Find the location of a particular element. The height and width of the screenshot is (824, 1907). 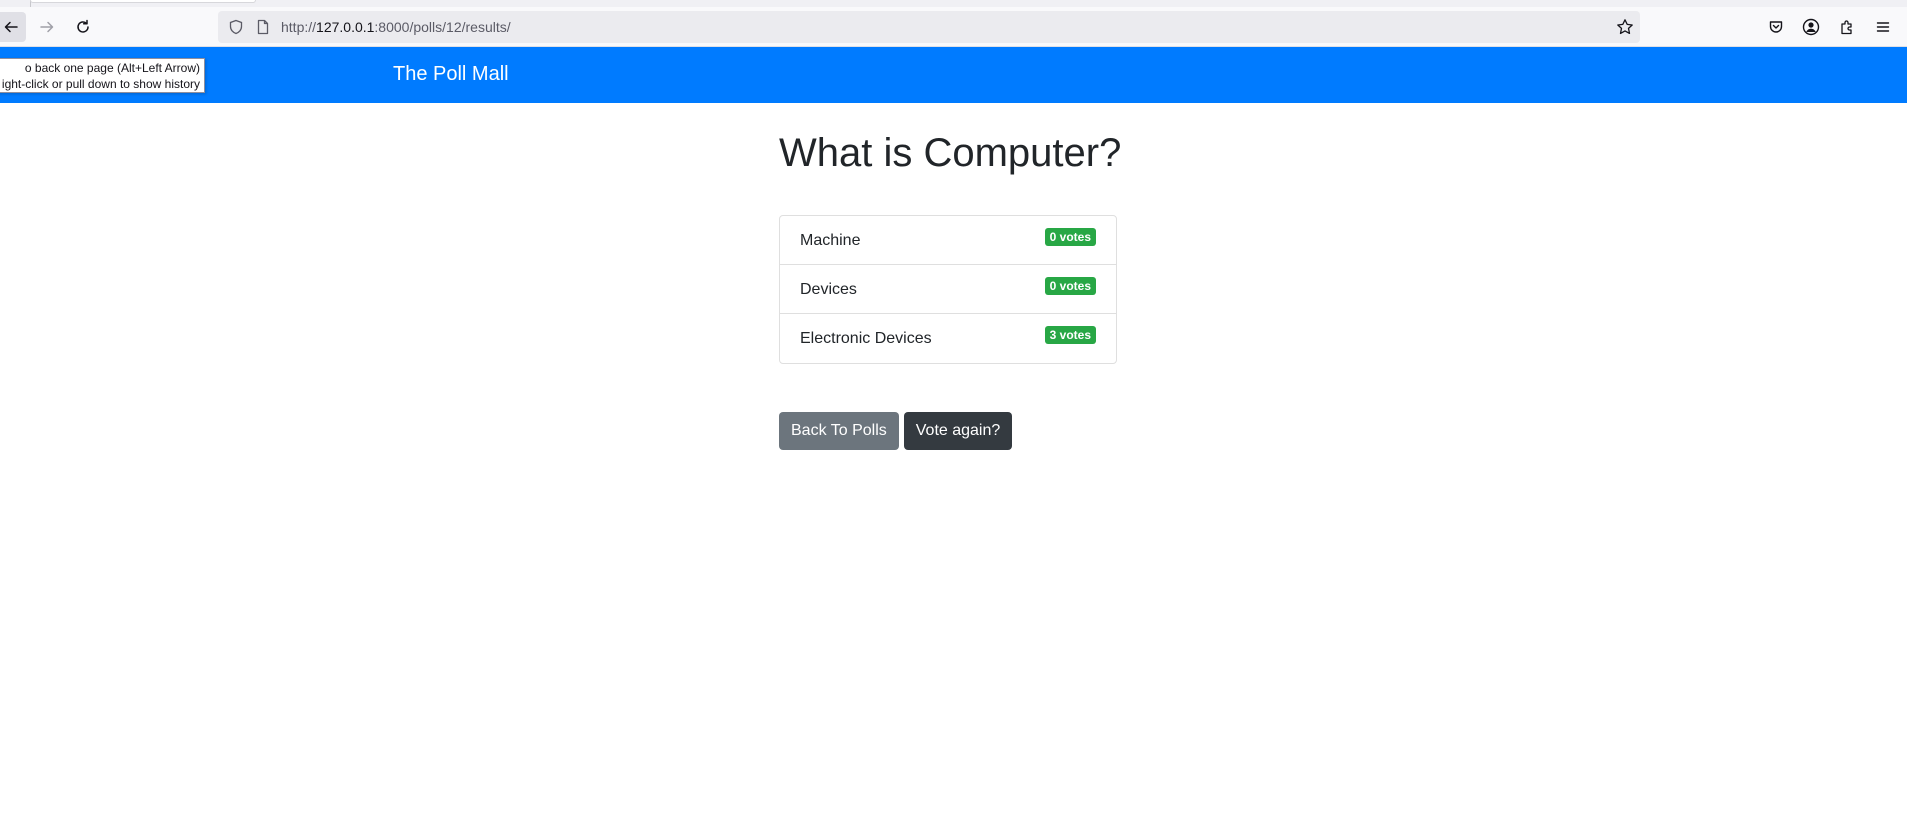

pocket-icon is located at coordinates (1776, 27).